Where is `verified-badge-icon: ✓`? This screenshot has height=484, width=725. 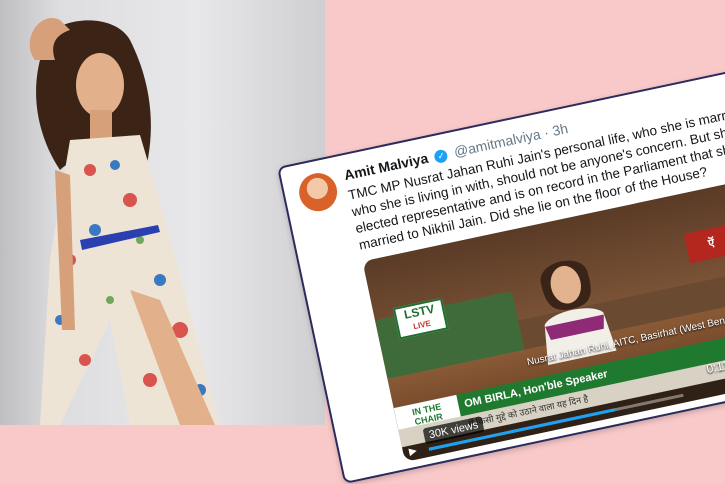
verified-badge-icon: ✓ is located at coordinates (441, 156).